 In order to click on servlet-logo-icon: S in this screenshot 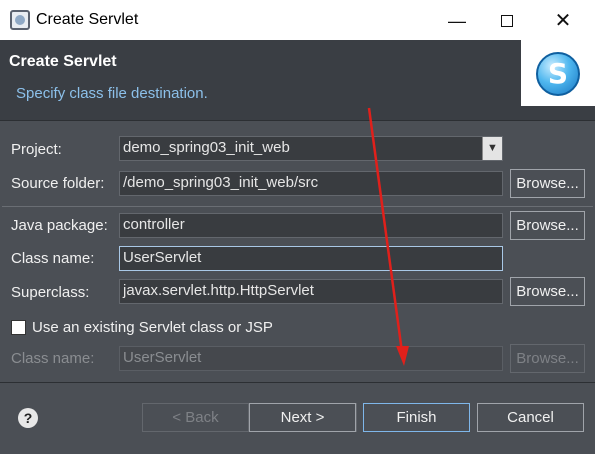, I will do `click(558, 74)`.